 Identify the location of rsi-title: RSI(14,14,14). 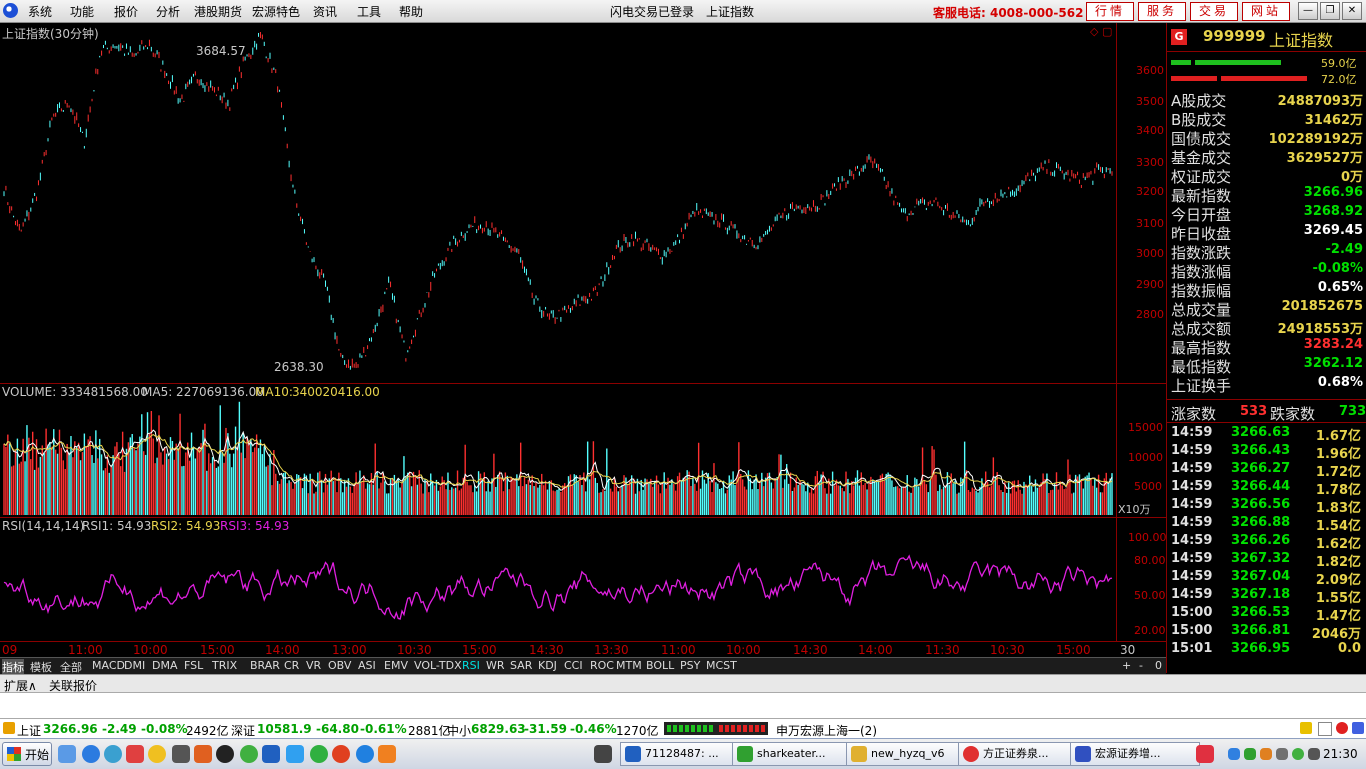
(43, 526).